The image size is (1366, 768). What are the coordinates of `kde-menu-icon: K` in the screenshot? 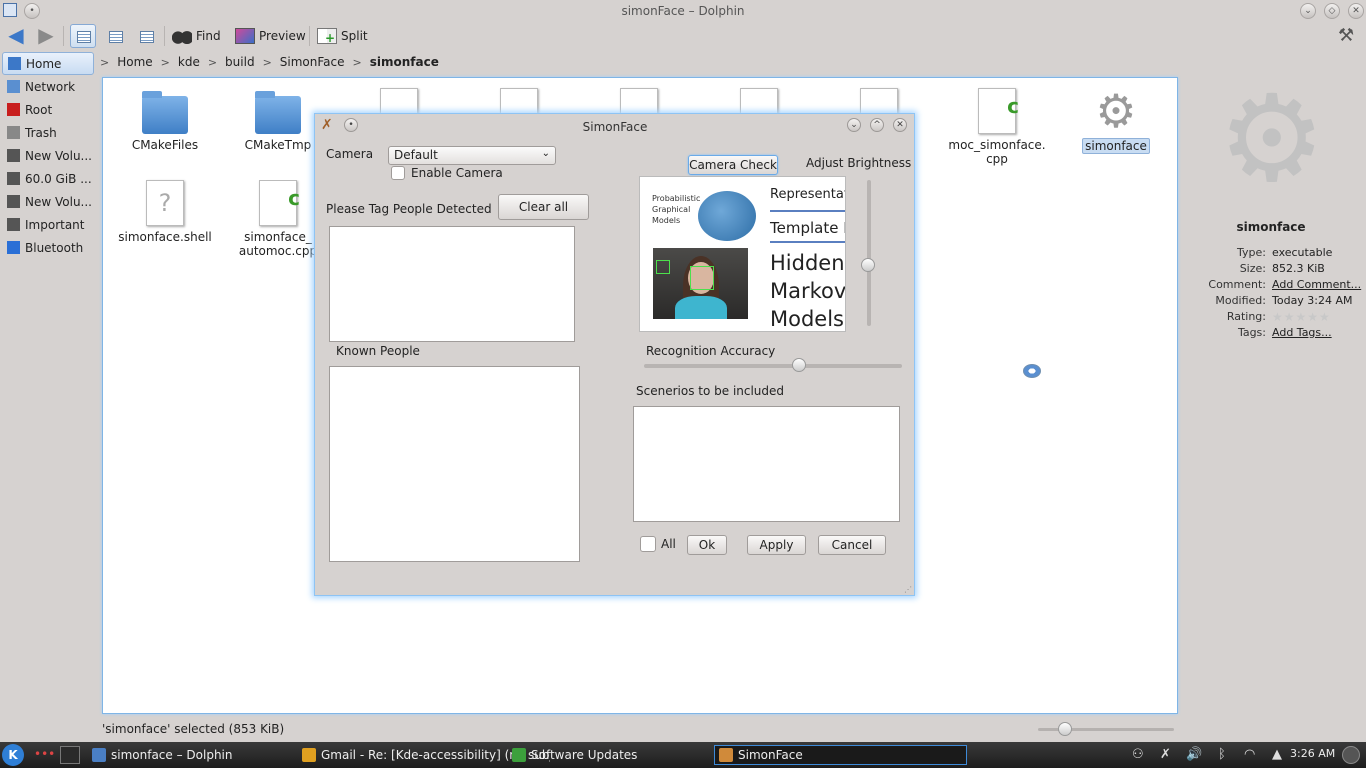 It's located at (13, 755).